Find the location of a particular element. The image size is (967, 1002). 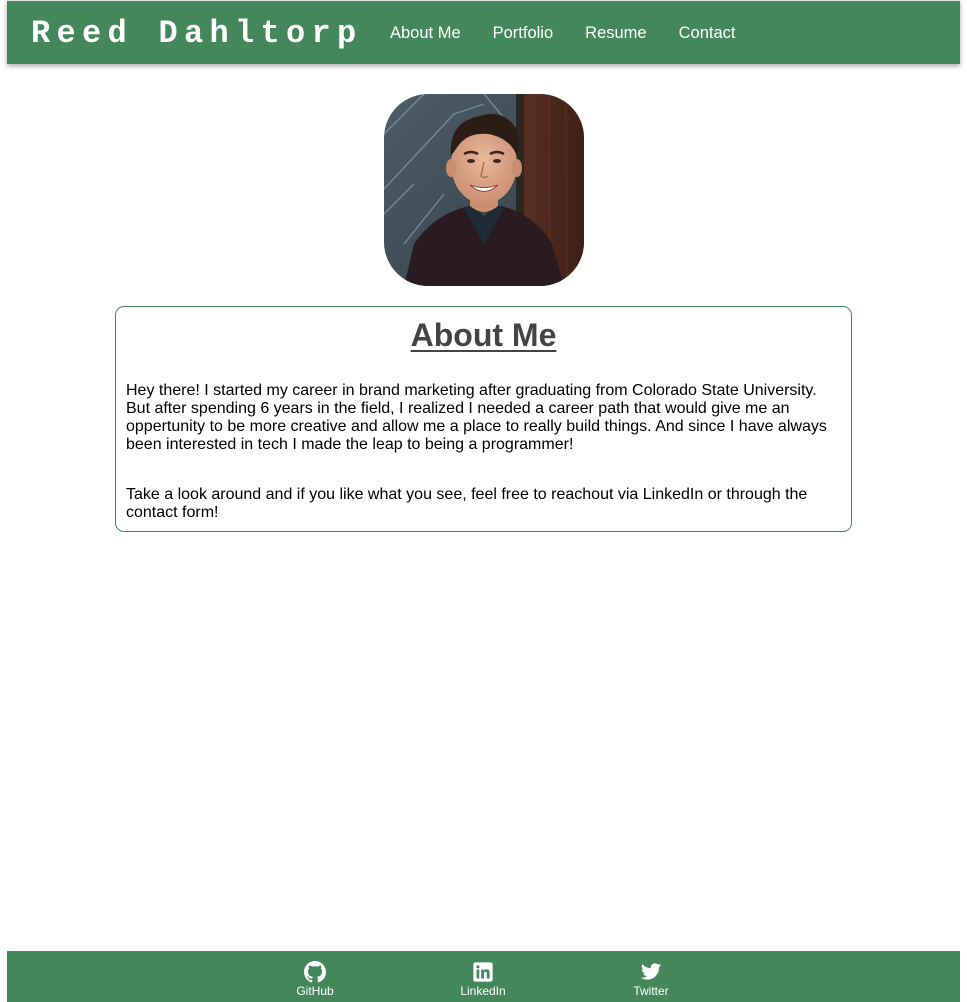

nav-contact: Contact is located at coordinates (707, 33).